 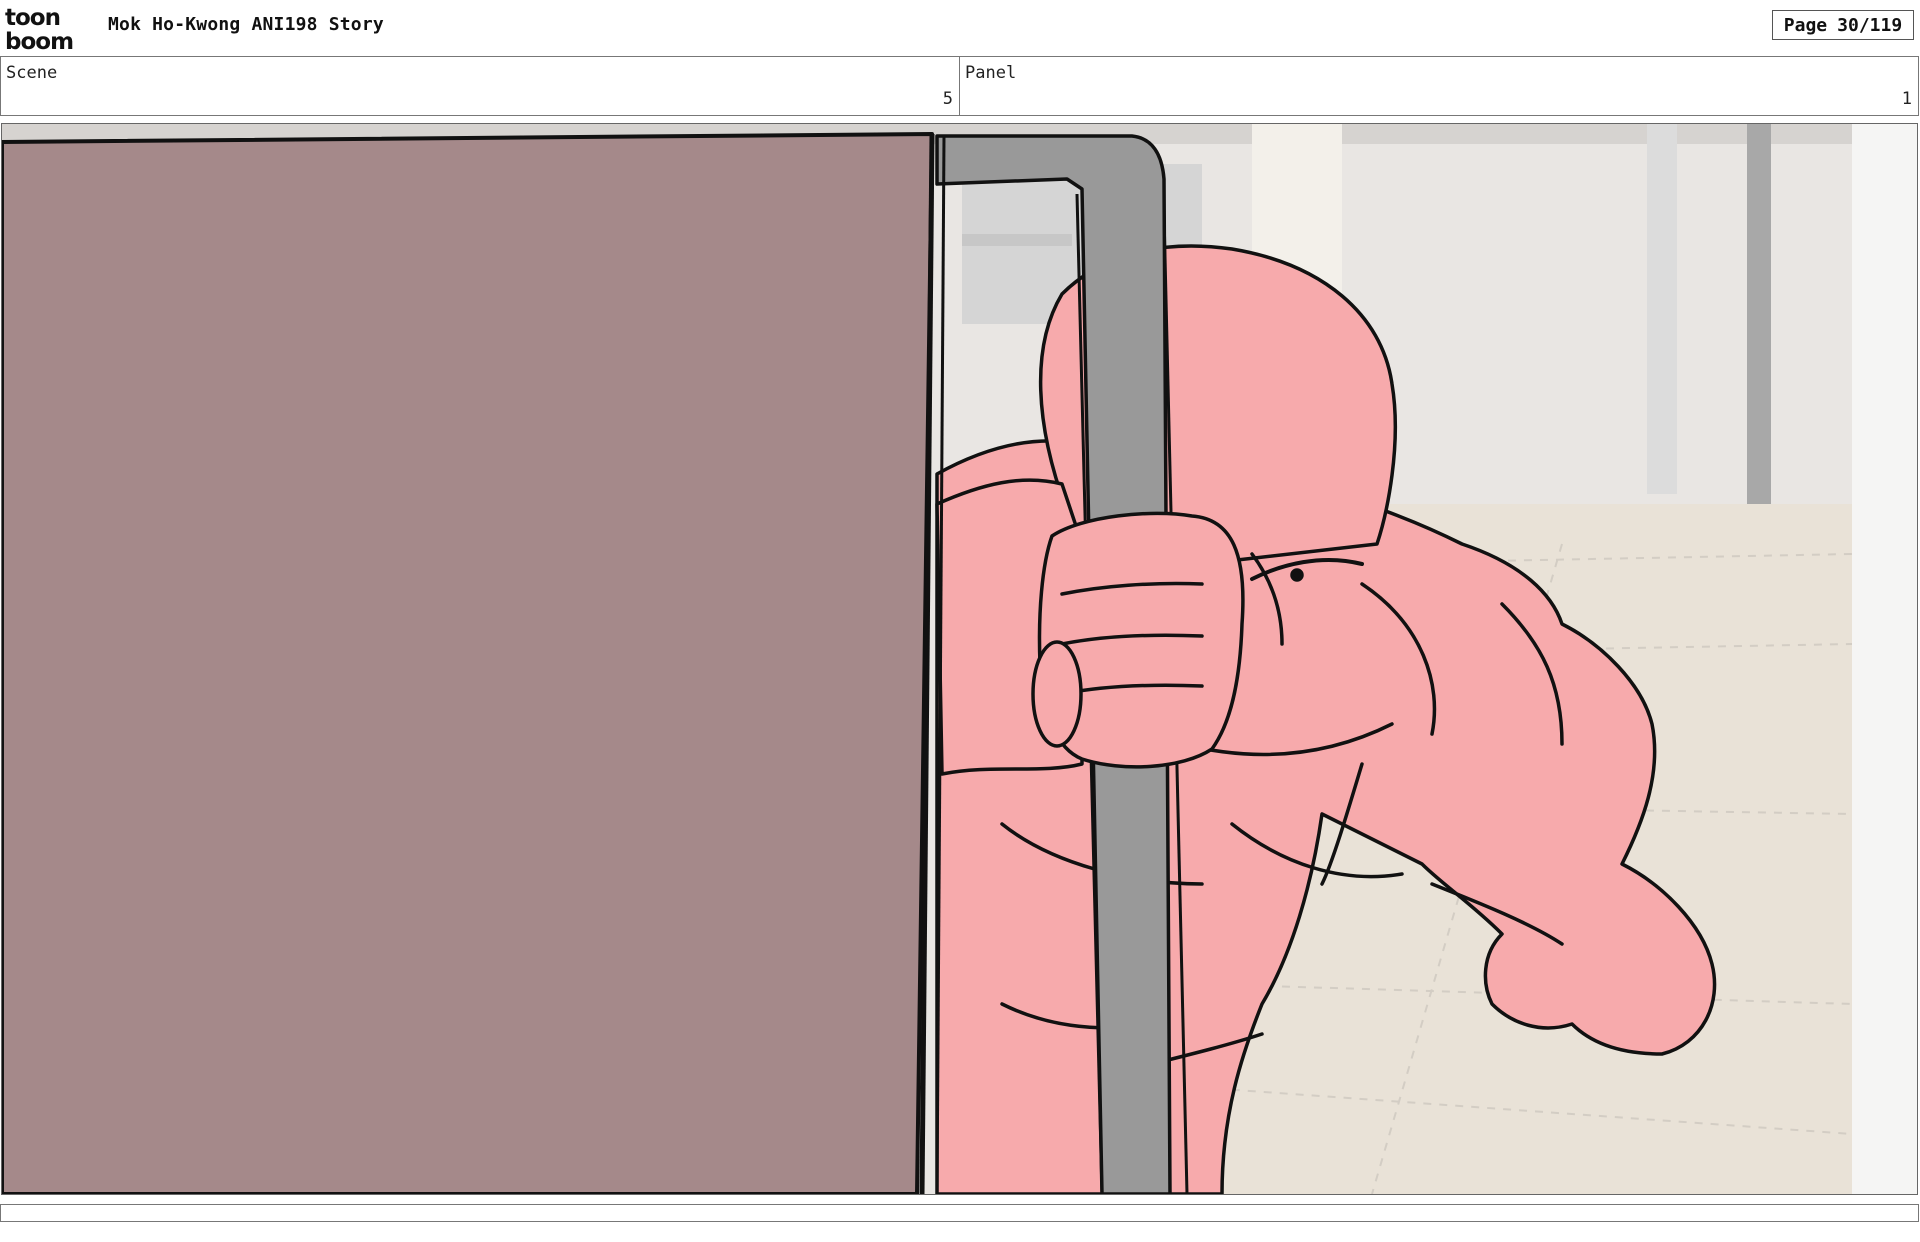 What do you see at coordinates (1870, 25) in the screenshot?
I see `page-number: 30/119` at bounding box center [1870, 25].